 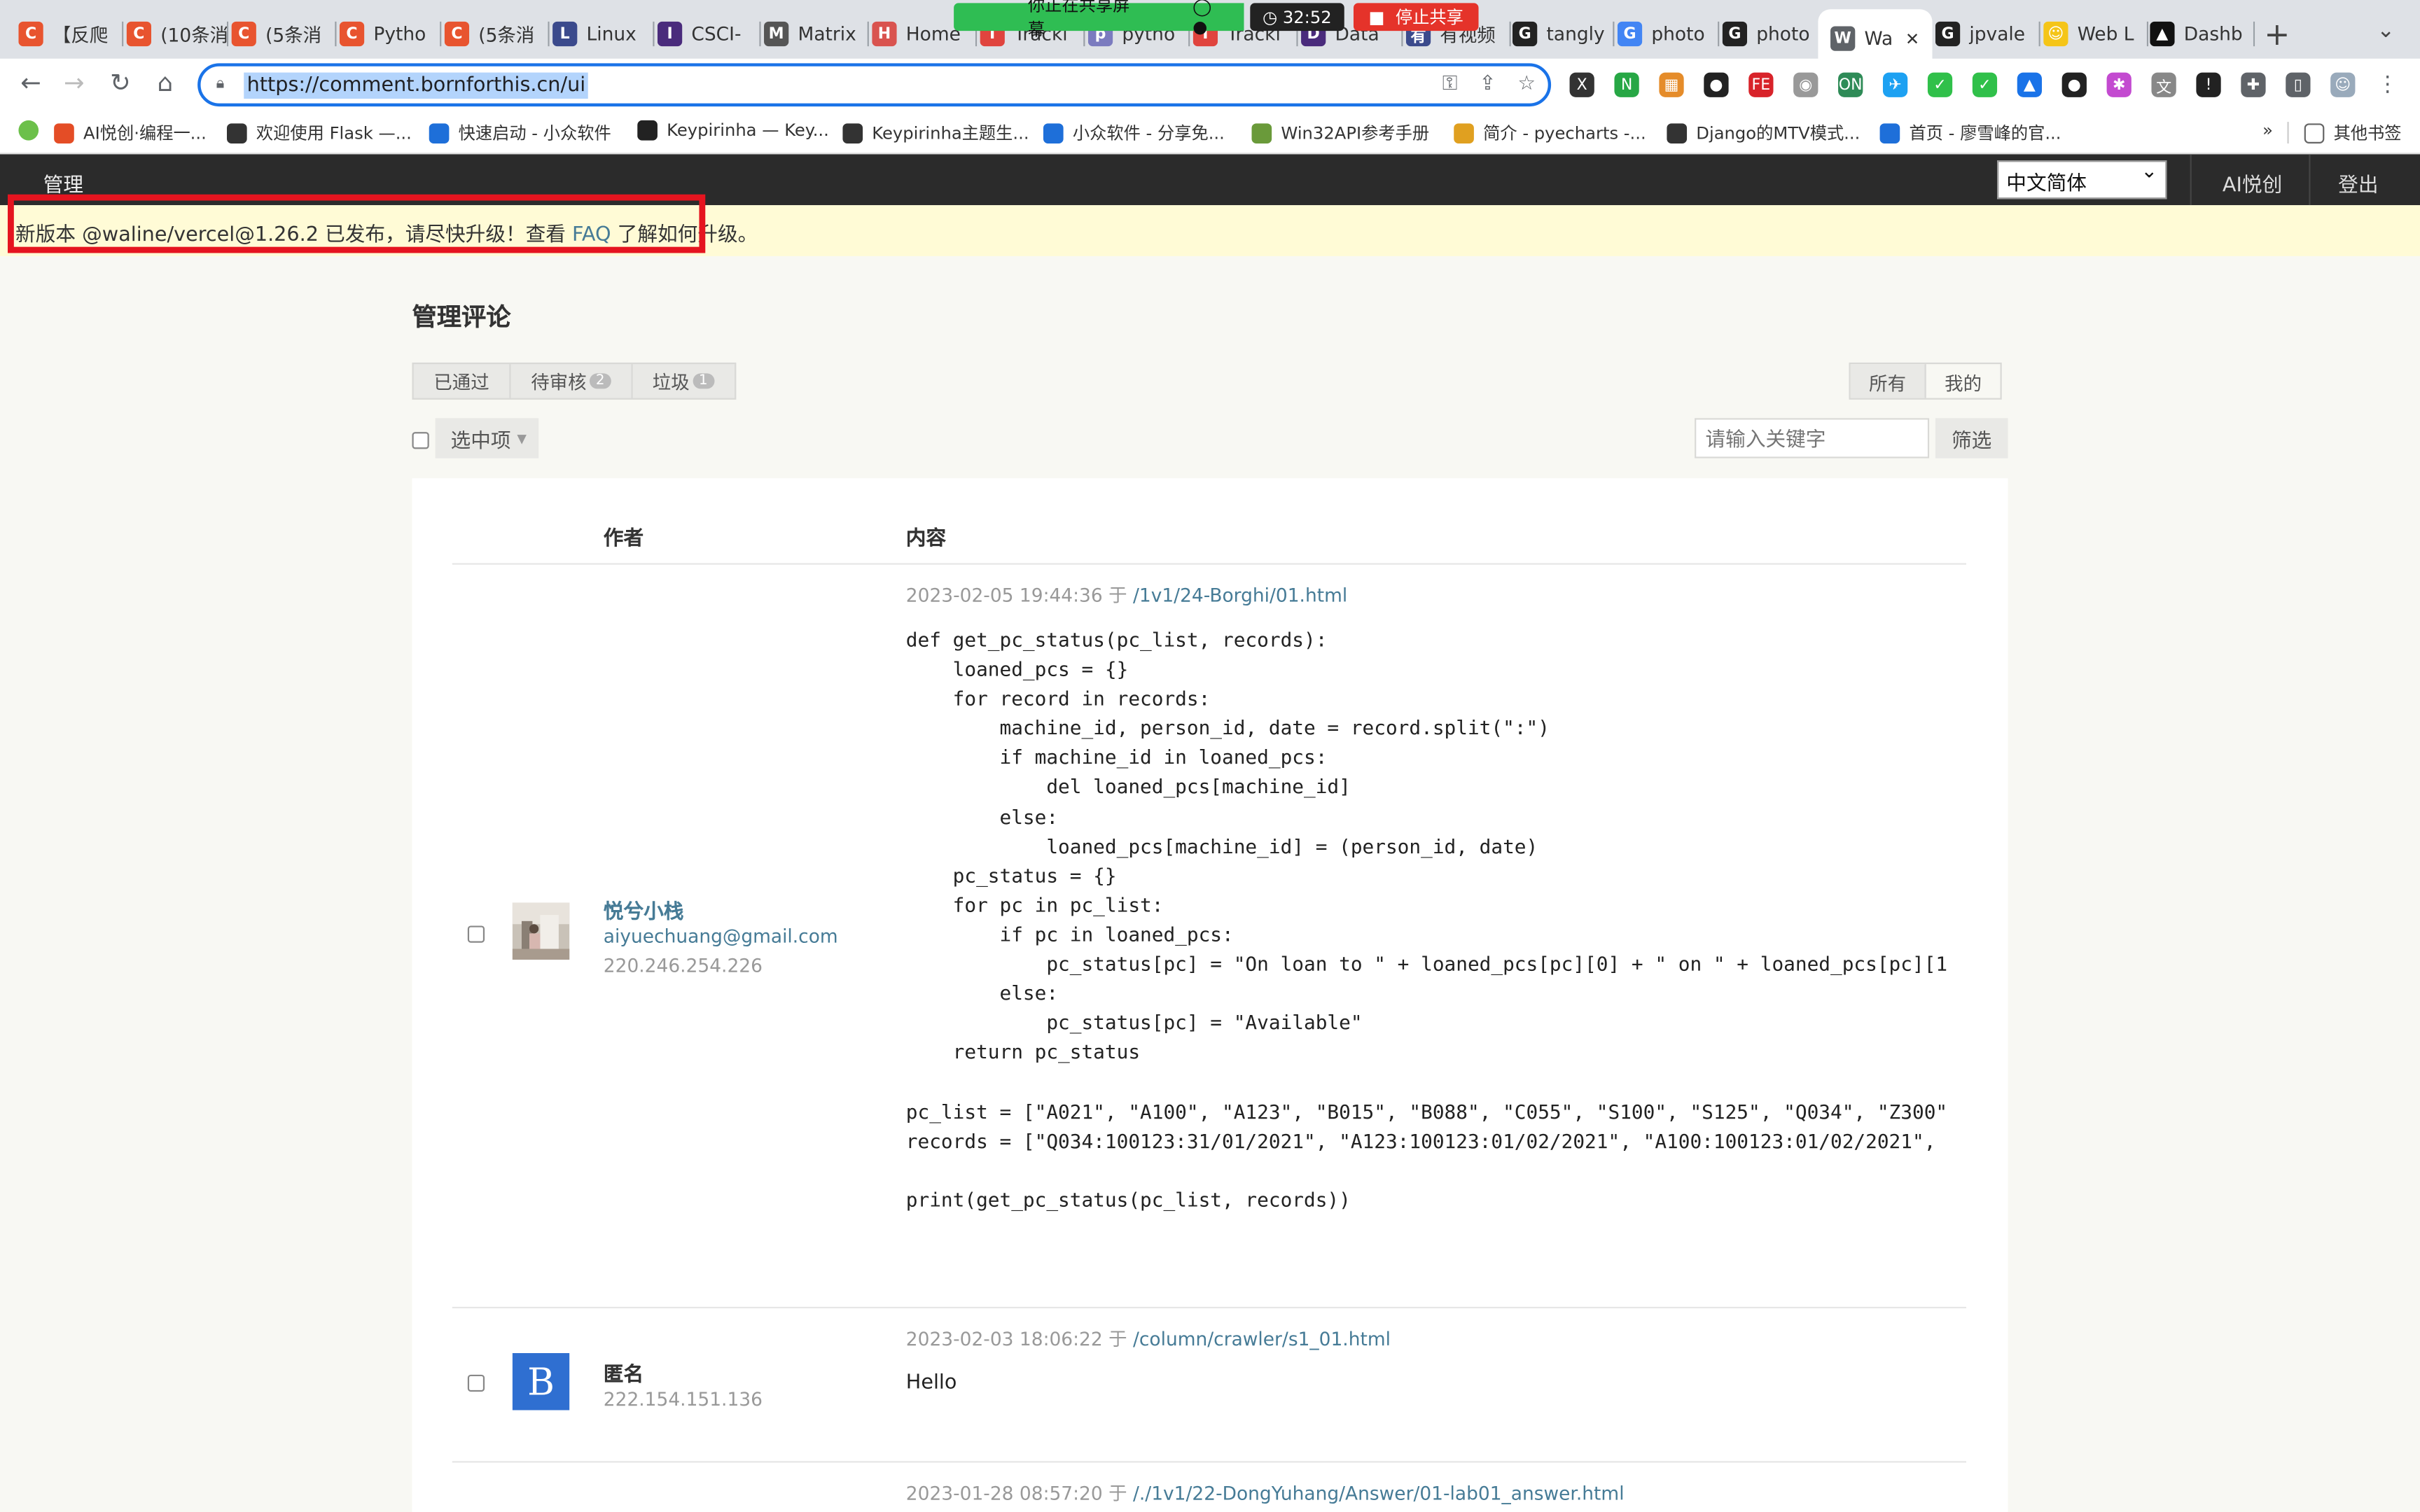 I want to click on asterisk-extension-icon: ✱, so click(x=2119, y=84).